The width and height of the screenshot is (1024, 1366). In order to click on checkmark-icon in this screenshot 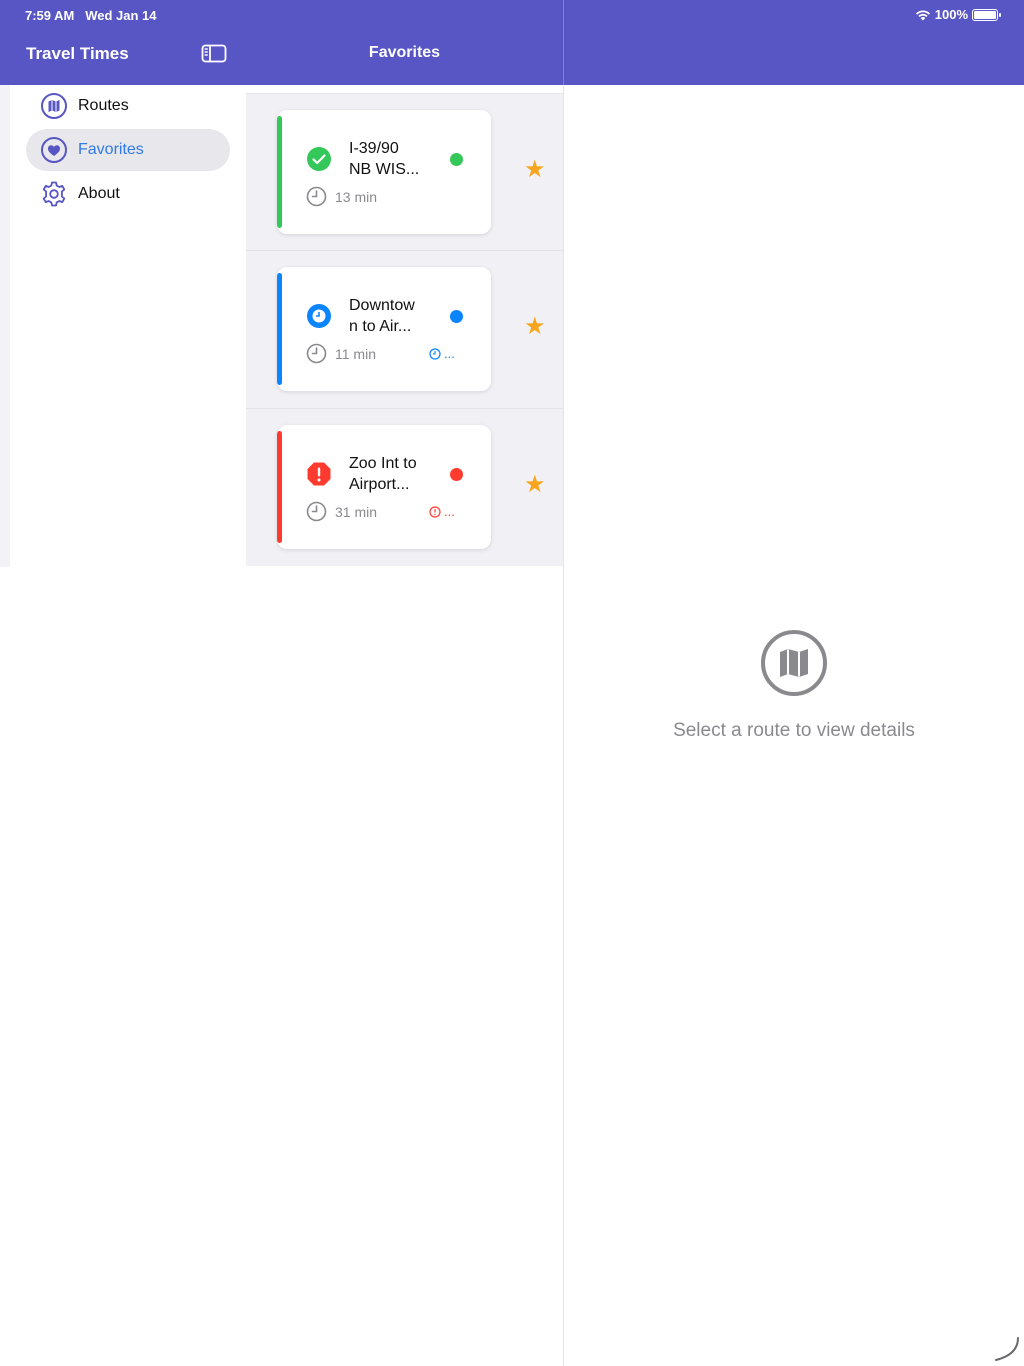, I will do `click(319, 159)`.